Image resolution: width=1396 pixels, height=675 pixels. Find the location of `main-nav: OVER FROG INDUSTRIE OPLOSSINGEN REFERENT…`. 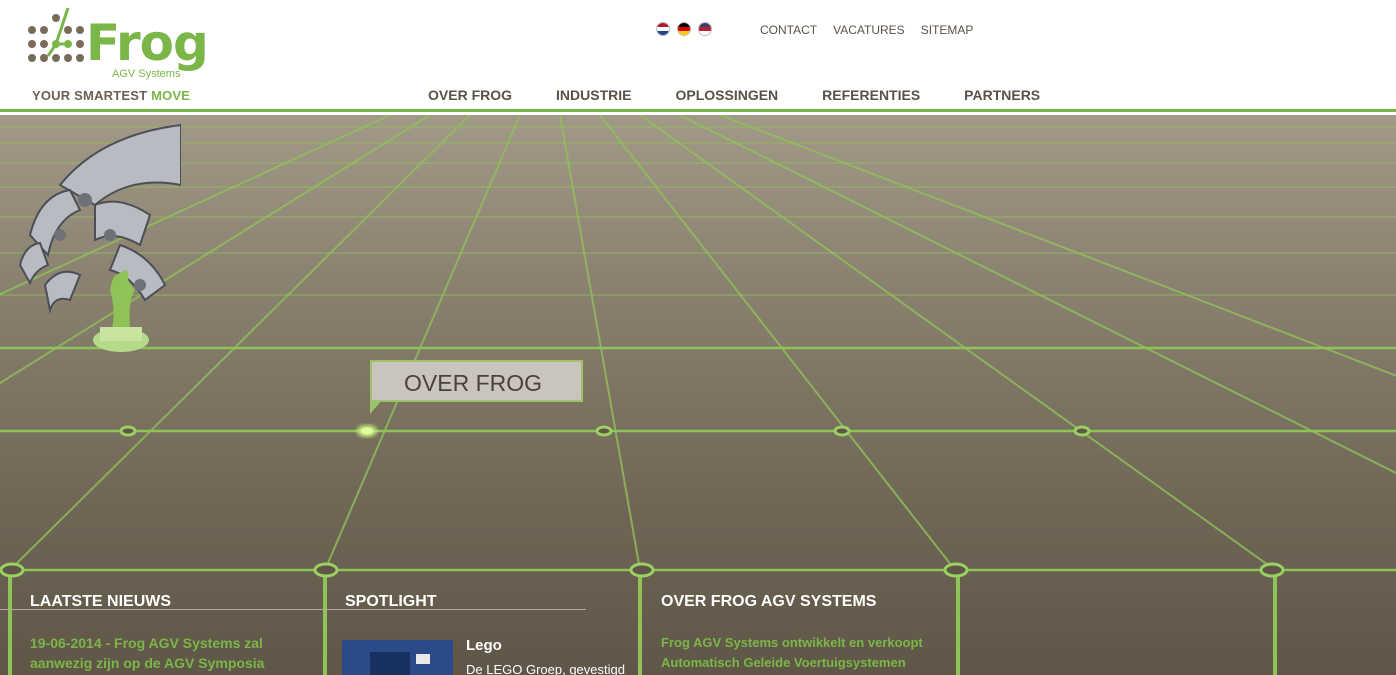

main-nav: OVER FROG INDUSTRIE OPLOSSINGEN REFERENT… is located at coordinates (756, 95).